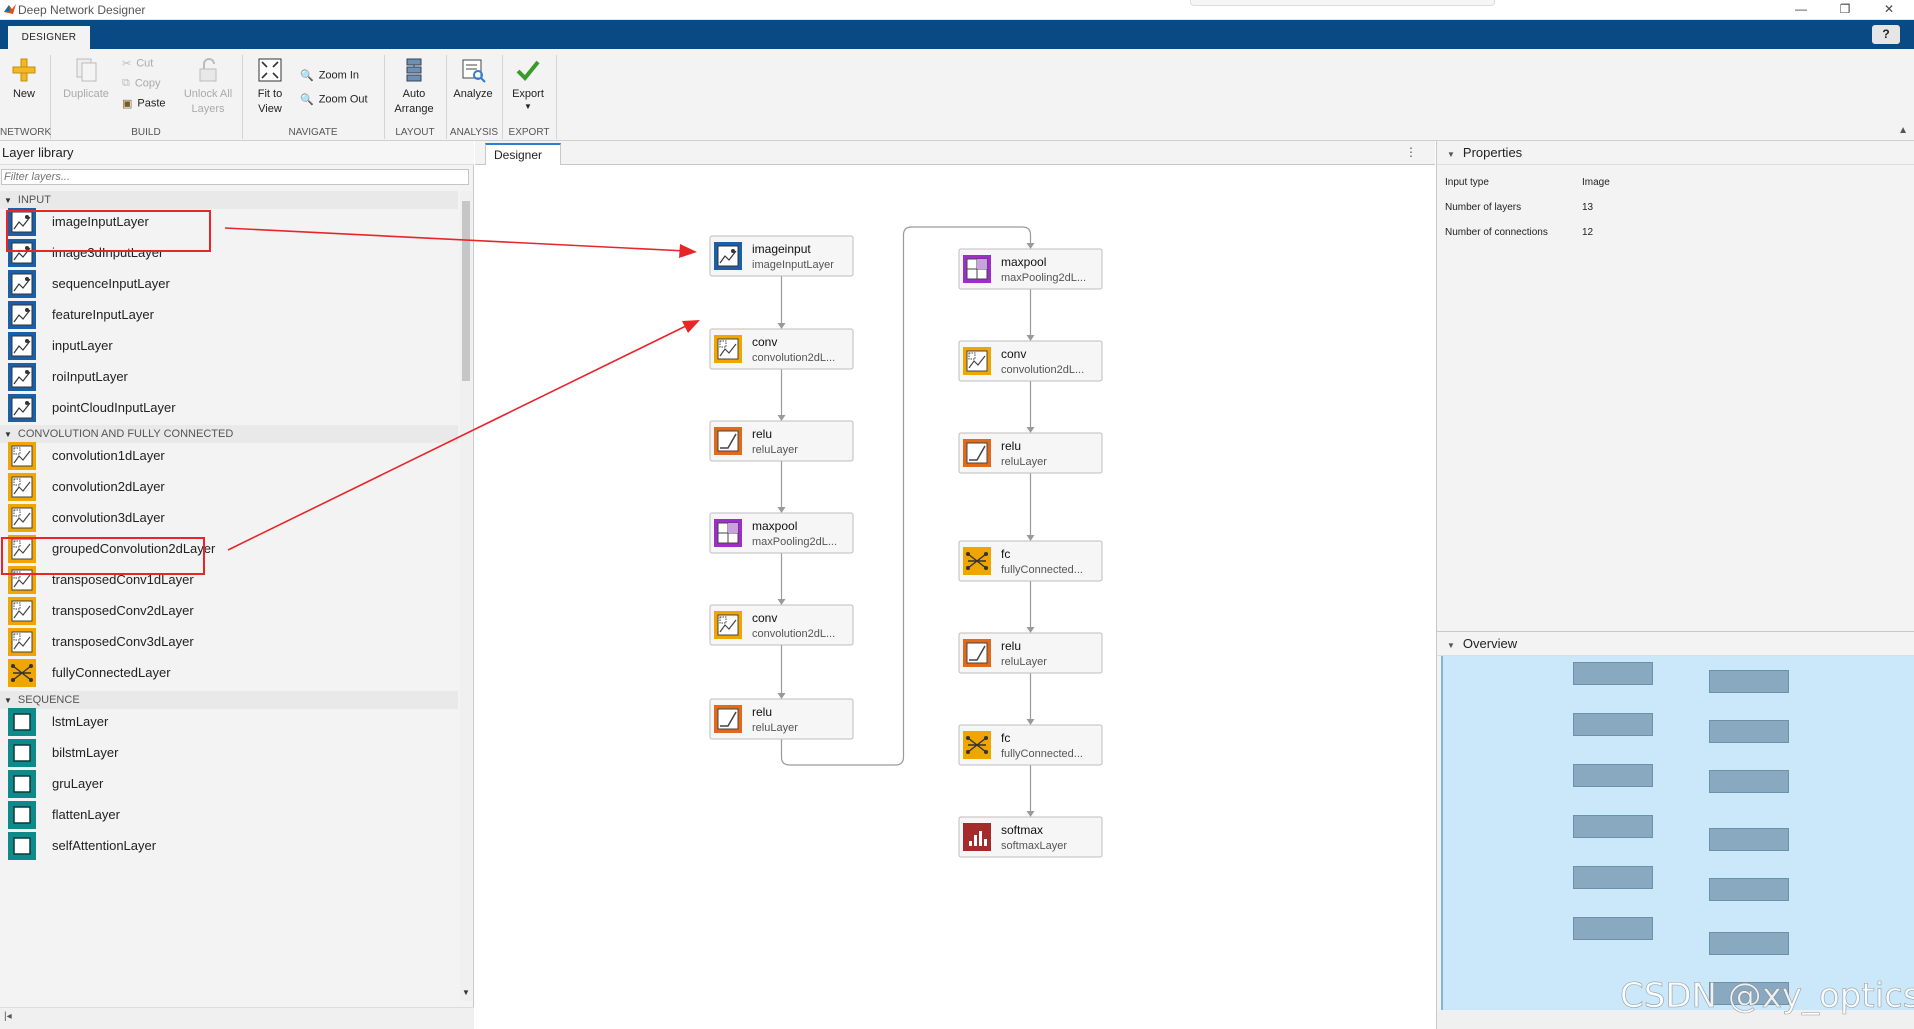 This screenshot has height=1029, width=1914. Describe the element at coordinates (86, 70) in the screenshot. I see `duplicate-icon` at that location.